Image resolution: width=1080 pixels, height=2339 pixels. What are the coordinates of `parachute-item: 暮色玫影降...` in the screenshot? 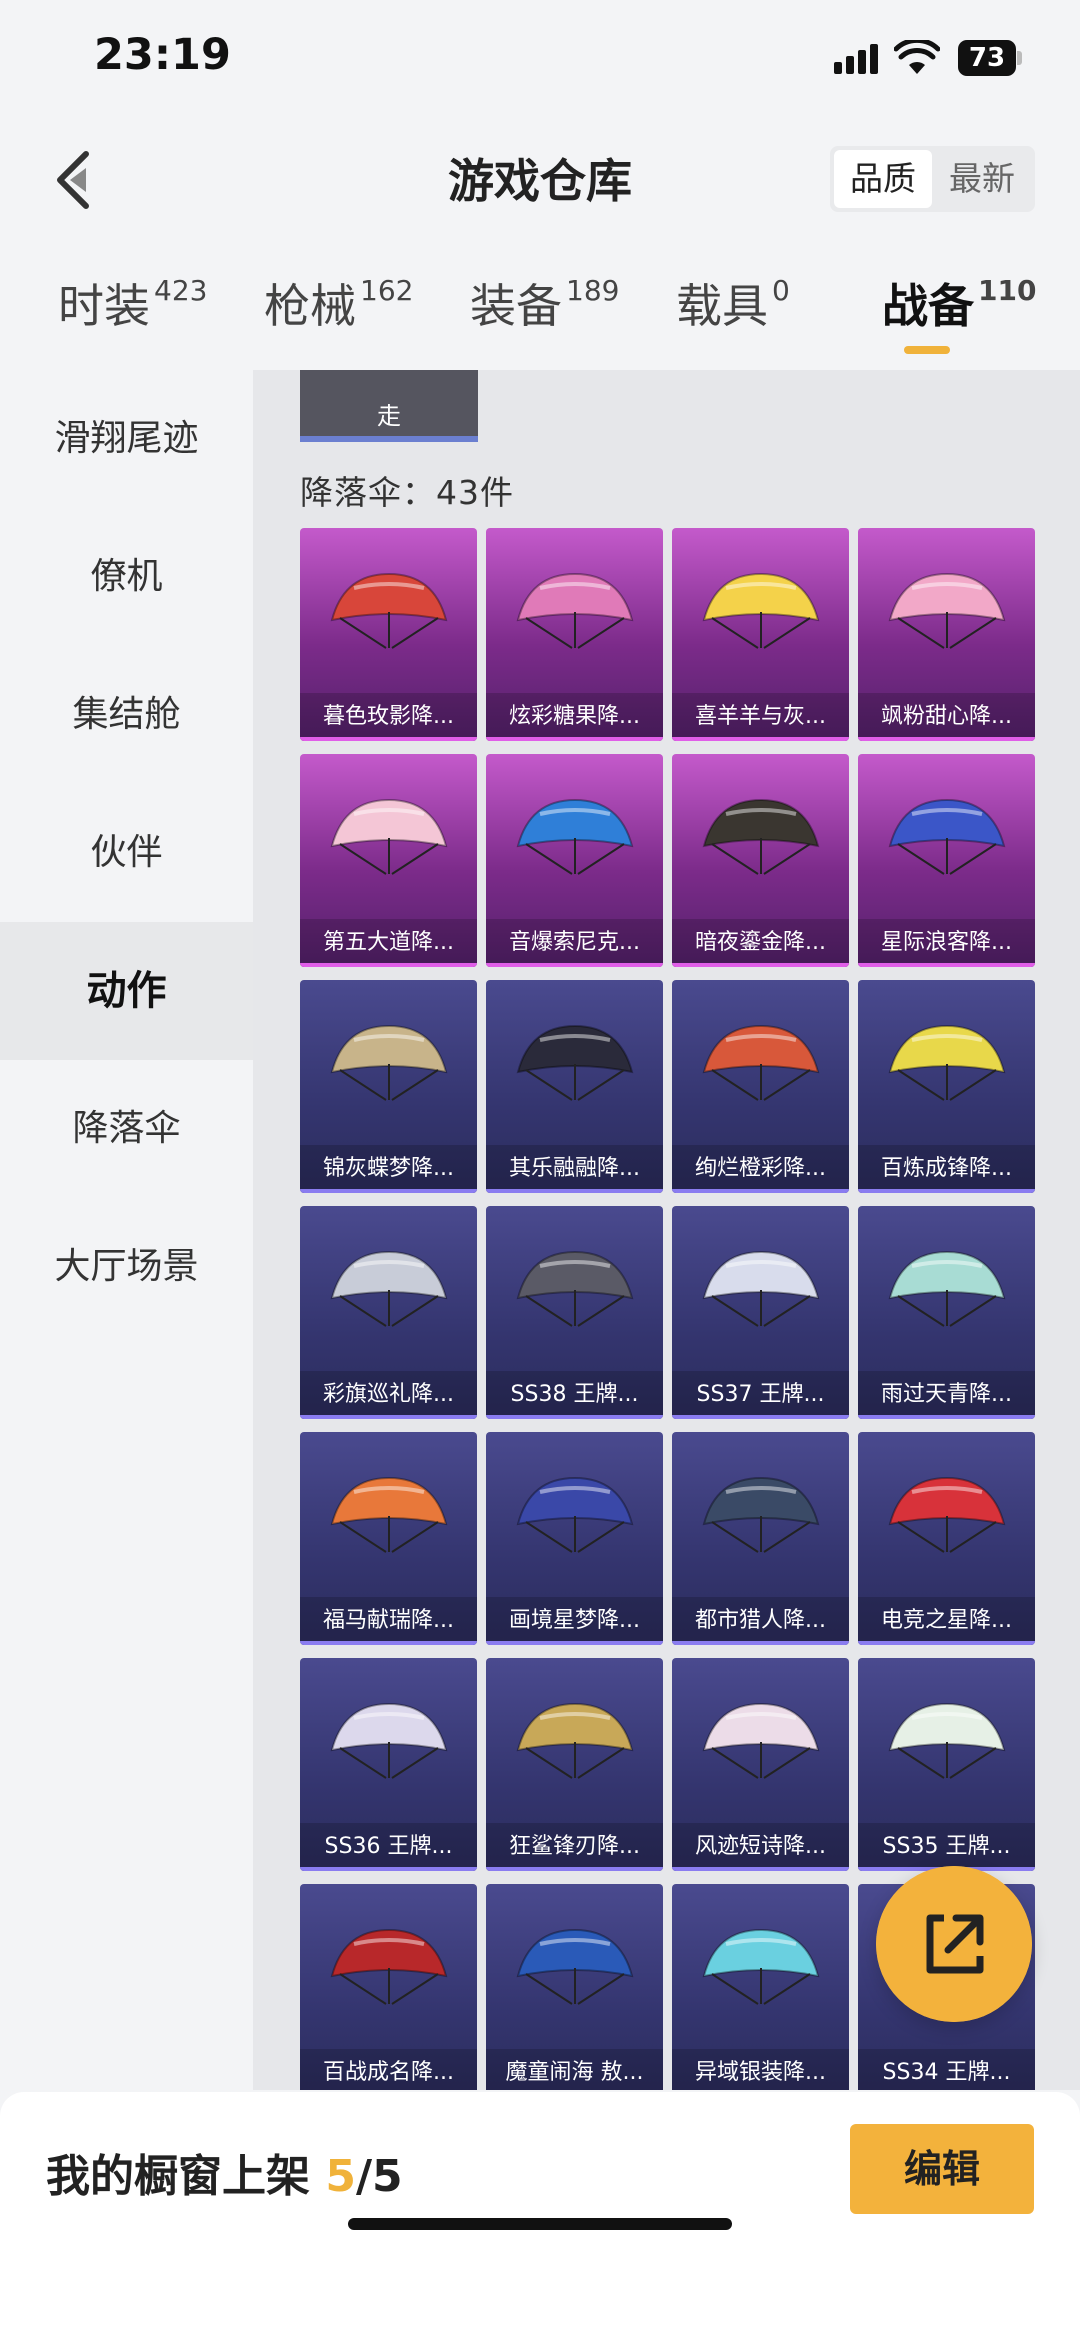 It's located at (388, 634).